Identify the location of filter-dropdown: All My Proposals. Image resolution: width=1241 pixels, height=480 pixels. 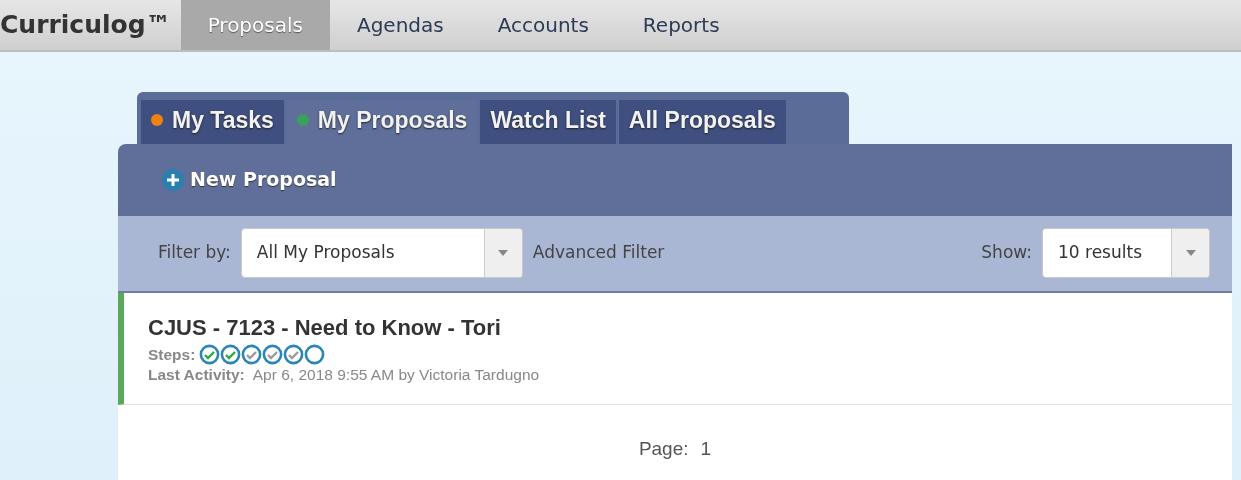
(381, 253).